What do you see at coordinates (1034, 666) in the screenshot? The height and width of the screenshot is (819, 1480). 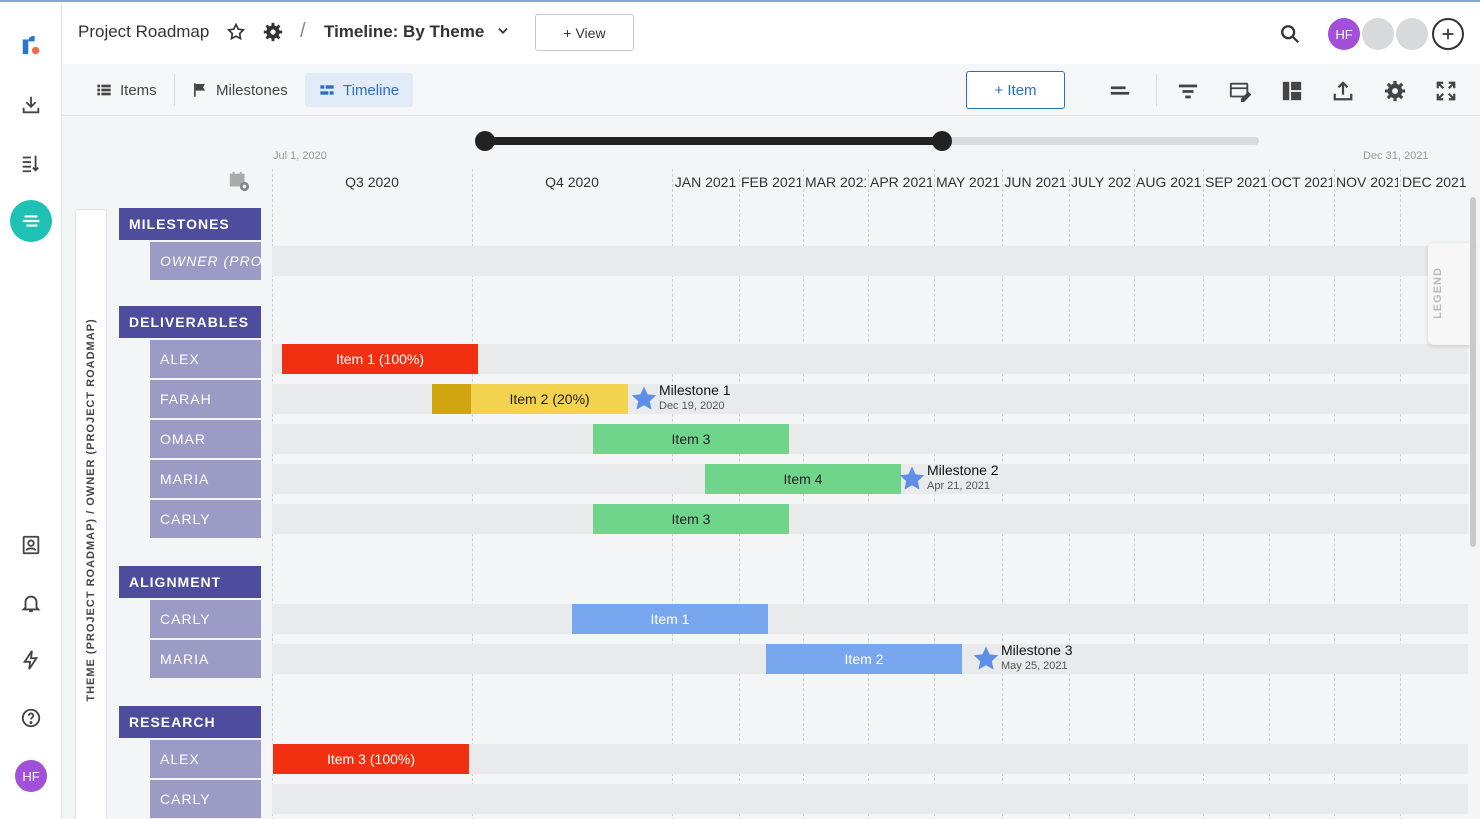 I see `milestone-date: May 25, 2021` at bounding box center [1034, 666].